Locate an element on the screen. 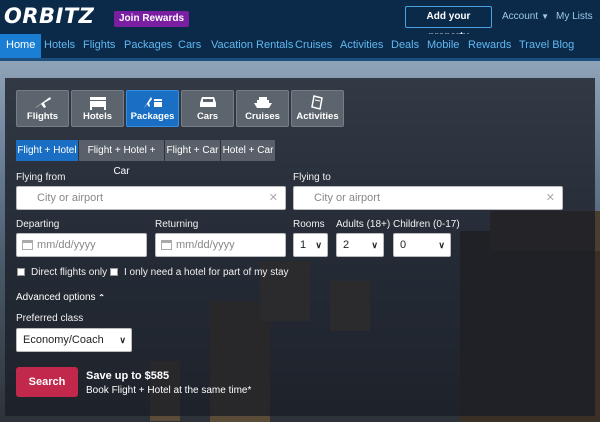  partial-hotel-checkbox is located at coordinates (114, 272).